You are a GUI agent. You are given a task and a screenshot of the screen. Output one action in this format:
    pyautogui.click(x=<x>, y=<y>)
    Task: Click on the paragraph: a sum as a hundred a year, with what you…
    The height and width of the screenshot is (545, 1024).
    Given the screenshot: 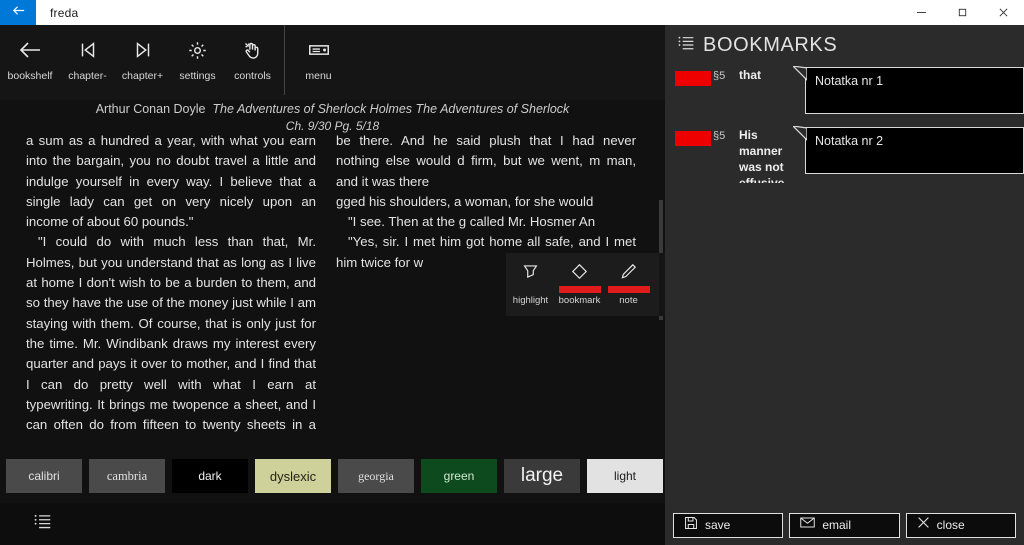 What is the action you would take?
    pyautogui.click(x=171, y=181)
    